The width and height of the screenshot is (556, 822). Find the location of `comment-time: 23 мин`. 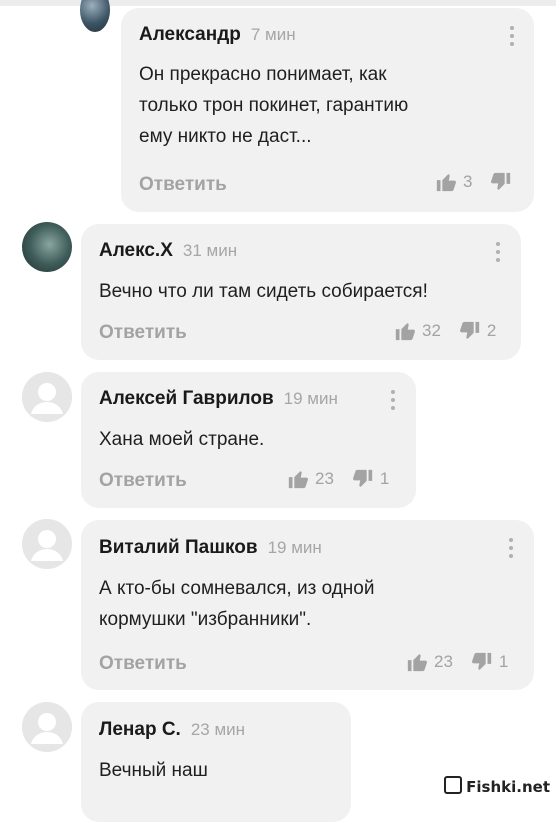

comment-time: 23 мин is located at coordinates (218, 729).